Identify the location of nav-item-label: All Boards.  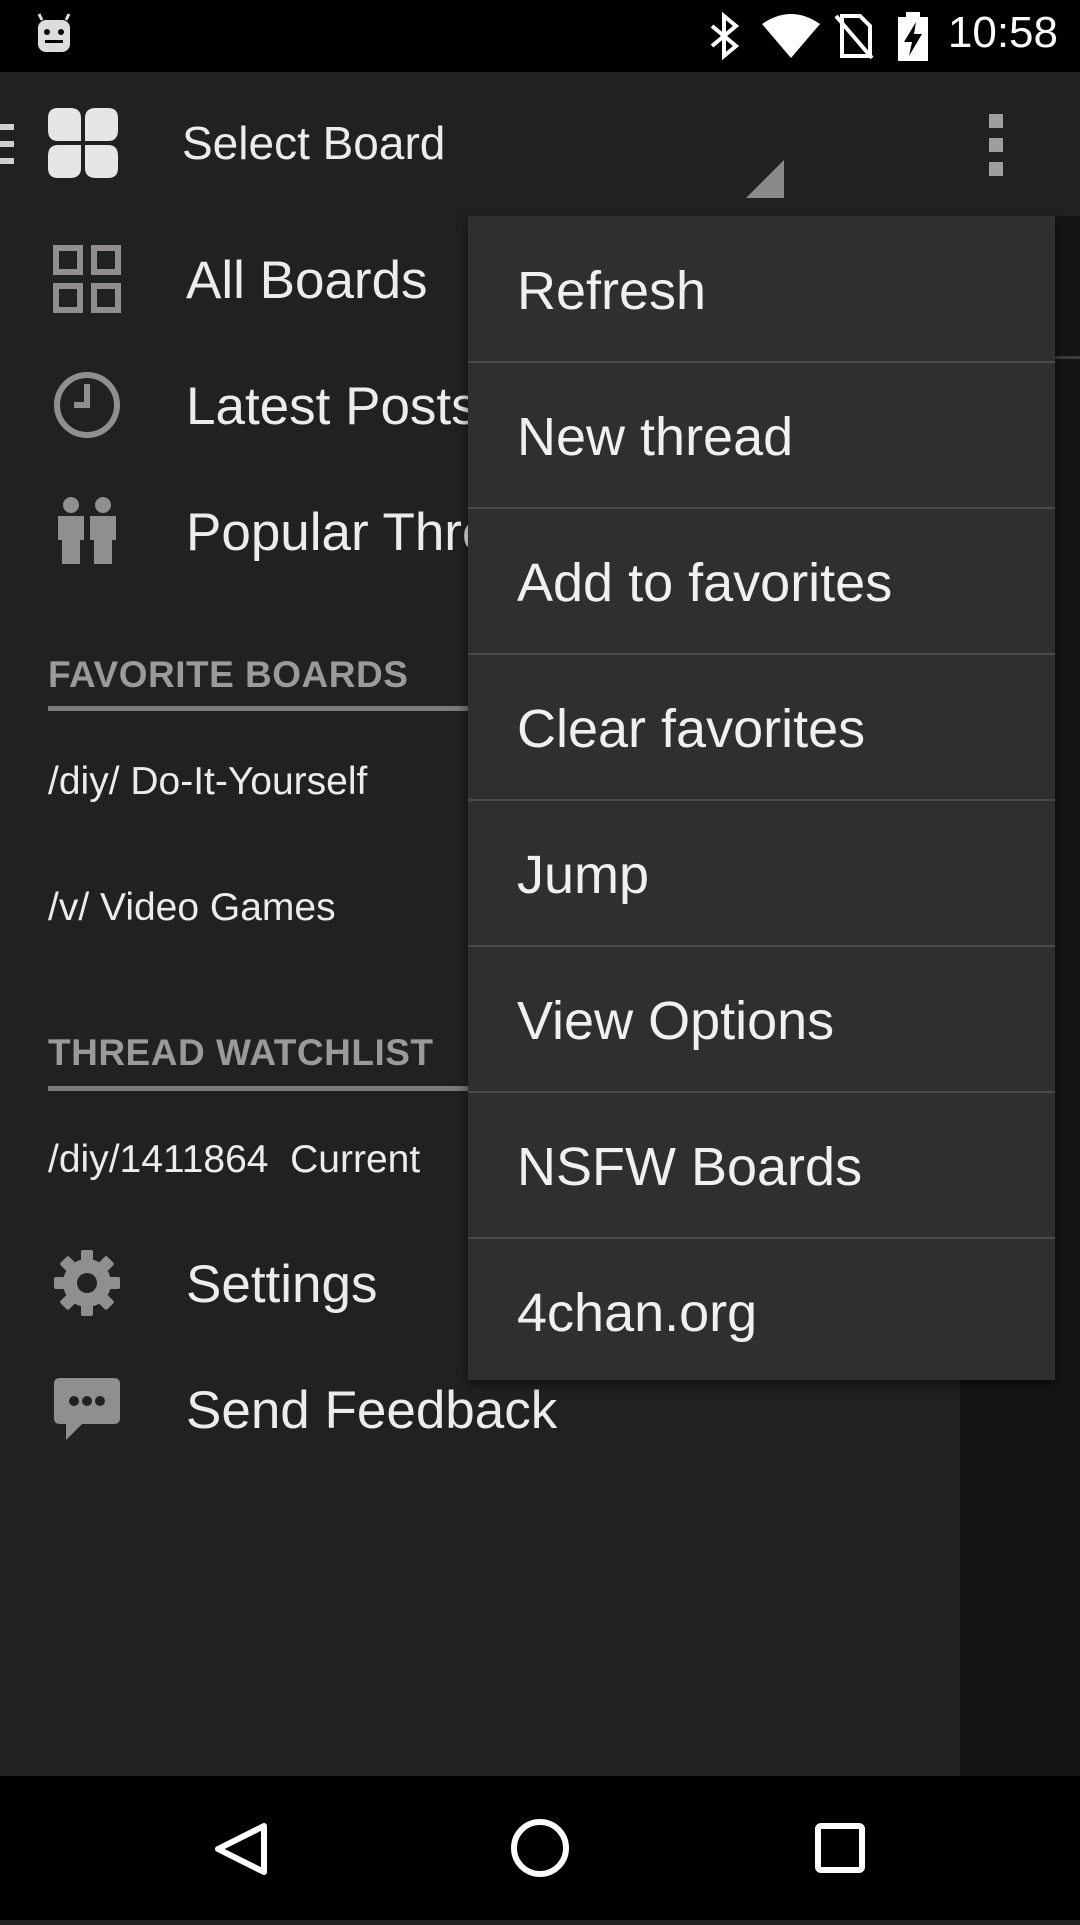
(307, 280).